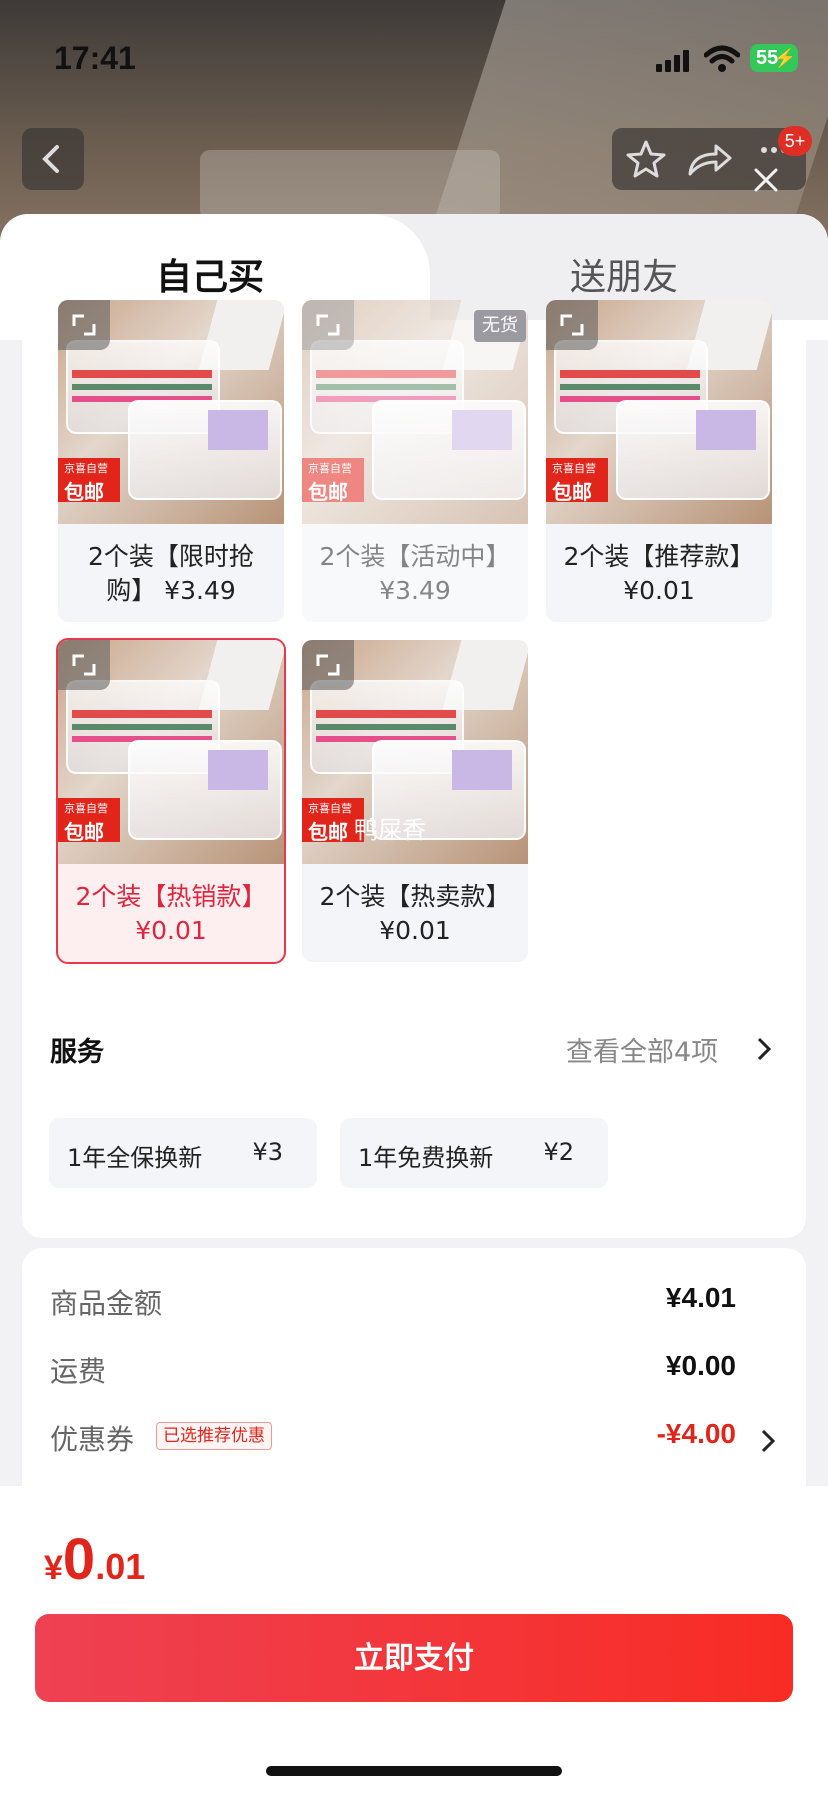 This screenshot has width=828, height=1793. Describe the element at coordinates (414, 1771) in the screenshot. I see `home-indicator` at that location.